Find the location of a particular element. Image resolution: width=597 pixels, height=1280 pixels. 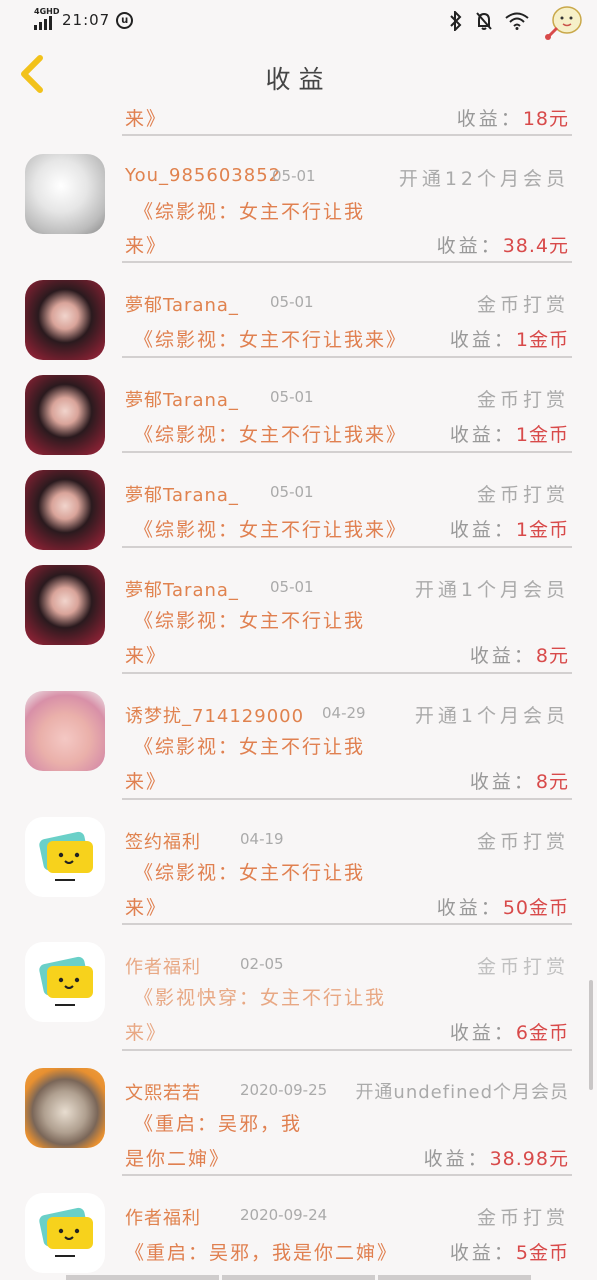

earnings: 收益：50金币 is located at coordinates (502, 908).